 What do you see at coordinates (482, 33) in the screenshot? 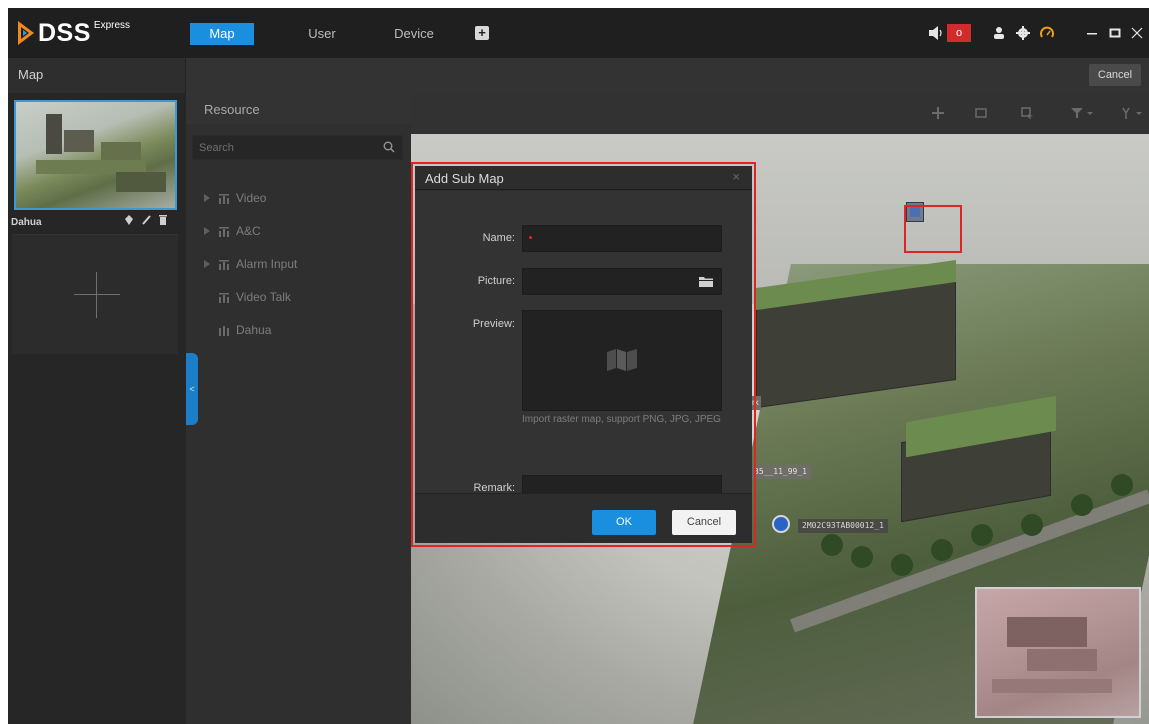
I see `add-tab-button: +` at bounding box center [482, 33].